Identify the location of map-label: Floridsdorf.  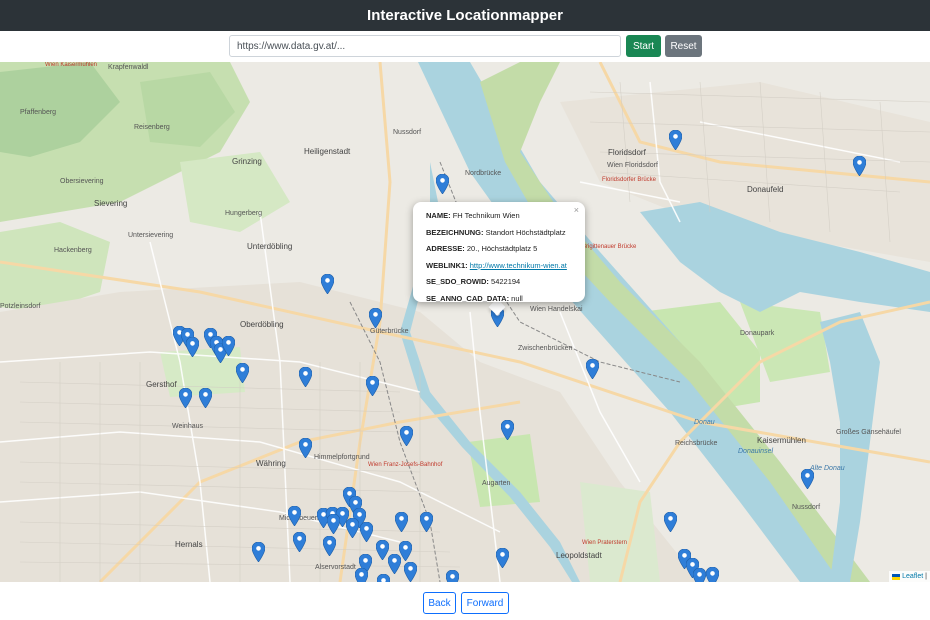
(627, 152).